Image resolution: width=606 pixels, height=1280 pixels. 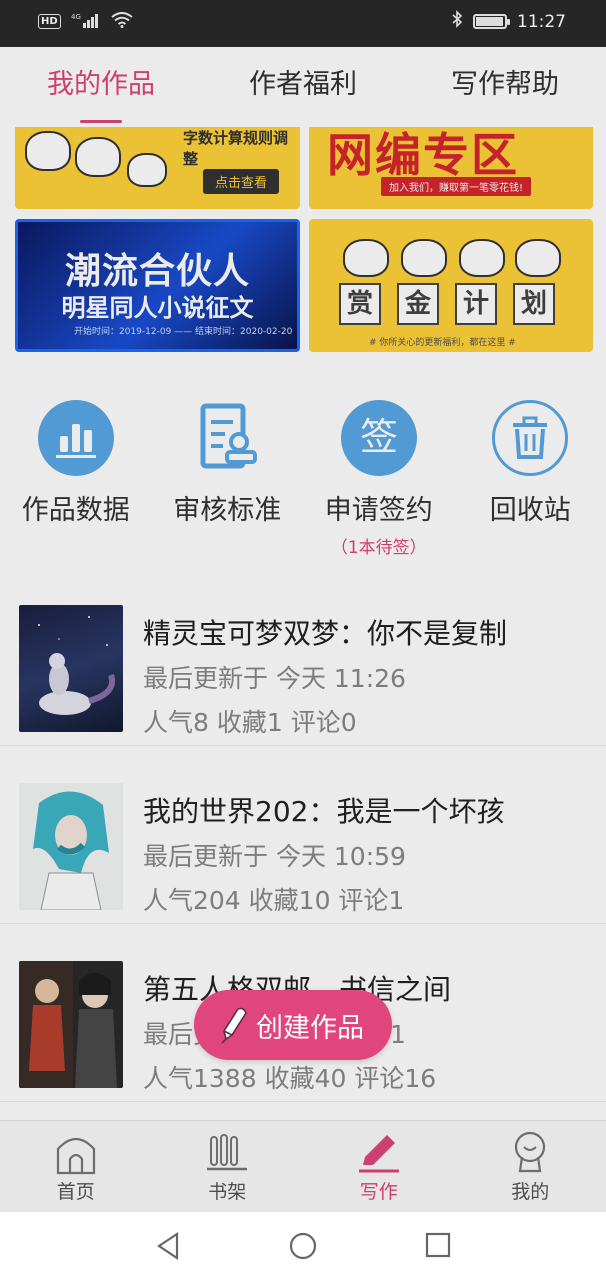 I want to click on bottom-nav: 首页 书架 写作 我的, so click(x=303, y=1166).